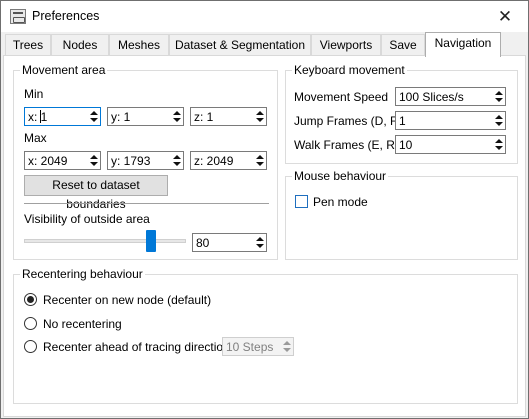  Describe the element at coordinates (450, 144) in the screenshot. I see `walk-frames-spinbox: 10` at that location.